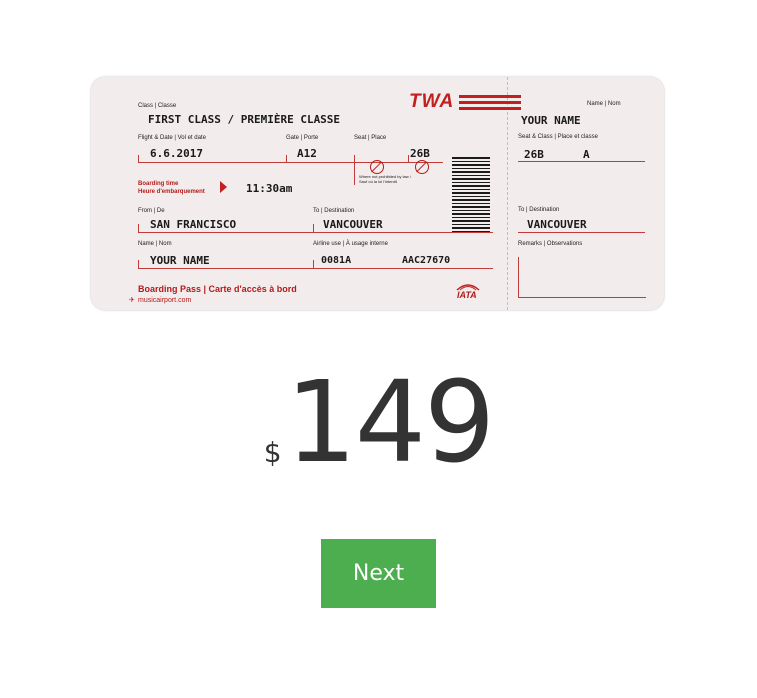 Image resolution: width=757 pixels, height=698 pixels. Describe the element at coordinates (165, 300) in the screenshot. I see `website-text: musicairport.com` at that location.